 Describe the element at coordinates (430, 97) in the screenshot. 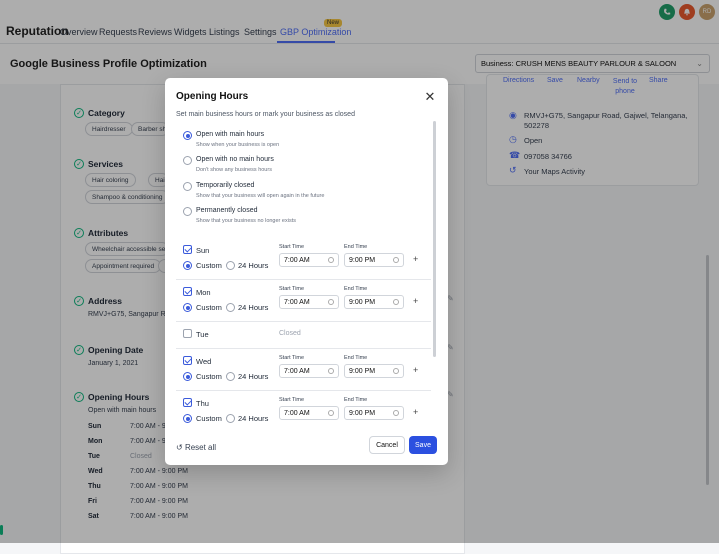

I see `close-icon: ✕` at that location.